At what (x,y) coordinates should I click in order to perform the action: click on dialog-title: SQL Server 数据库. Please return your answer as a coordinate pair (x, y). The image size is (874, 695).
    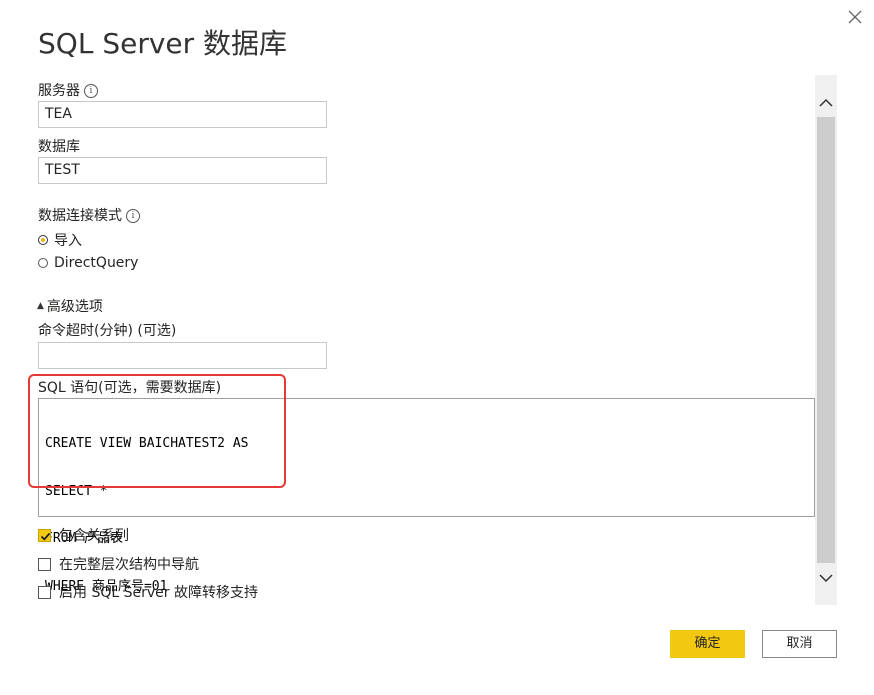
    Looking at the image, I should click on (163, 43).